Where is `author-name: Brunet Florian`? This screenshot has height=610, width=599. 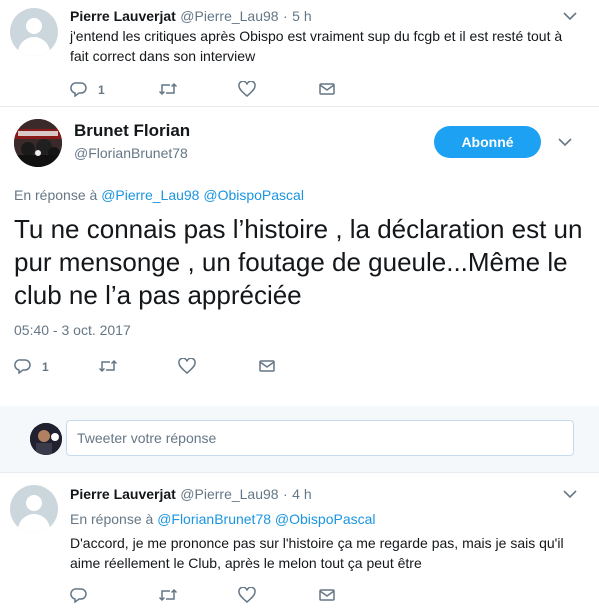 author-name: Brunet Florian is located at coordinates (132, 131).